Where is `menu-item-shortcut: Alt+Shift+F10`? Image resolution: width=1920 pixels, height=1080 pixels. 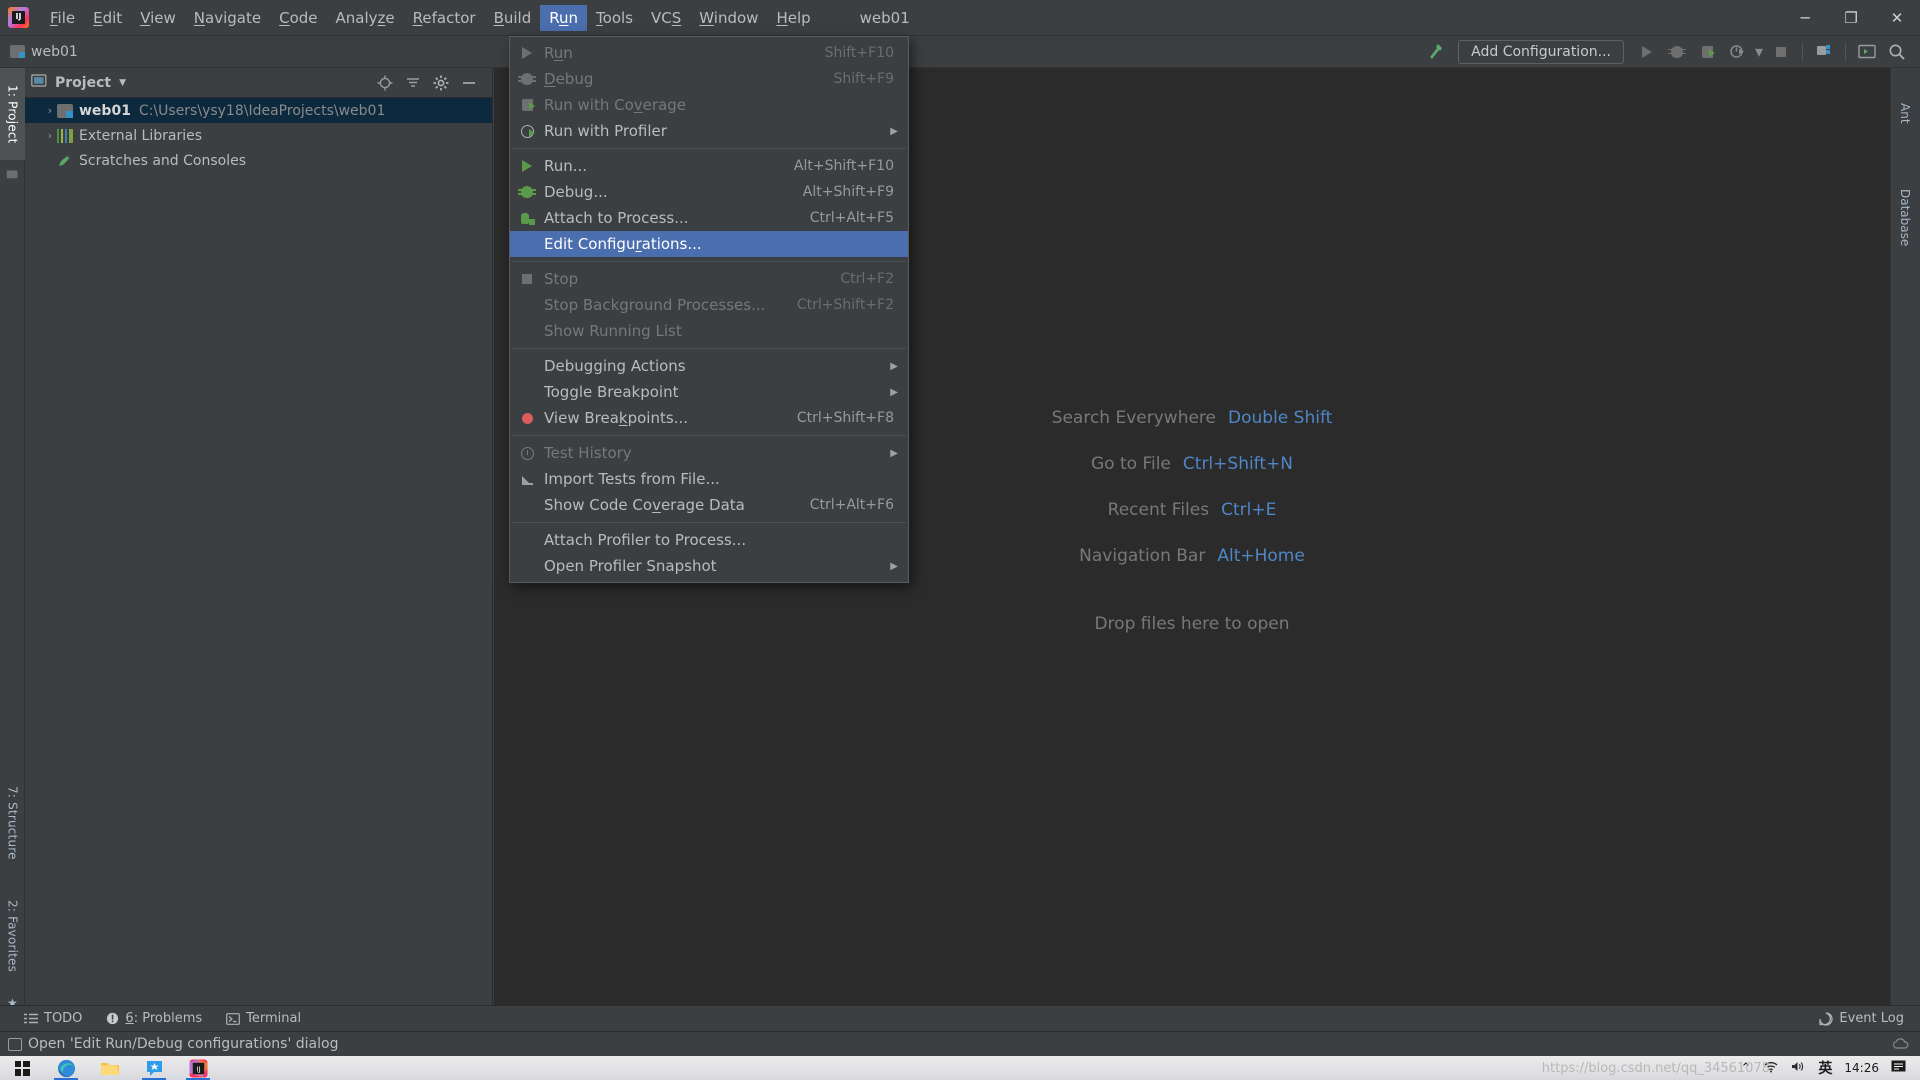
menu-item-shortcut: Alt+Shift+F10 is located at coordinates (843, 166).